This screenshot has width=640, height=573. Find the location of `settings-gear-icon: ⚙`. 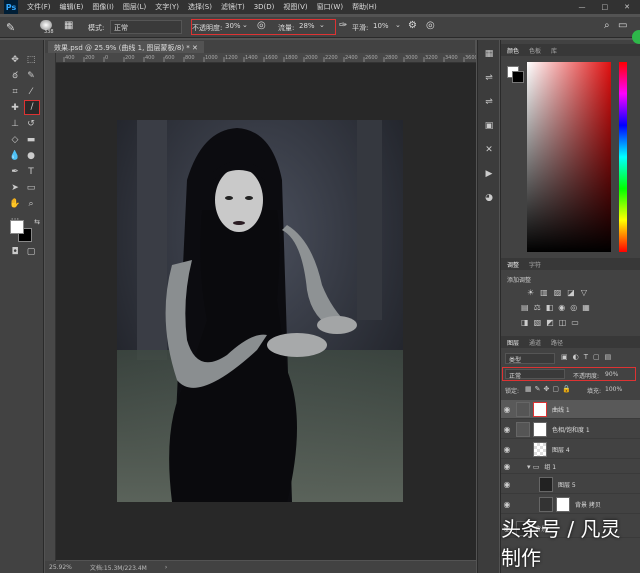

settings-gear-icon: ⚙ is located at coordinates (412, 25).